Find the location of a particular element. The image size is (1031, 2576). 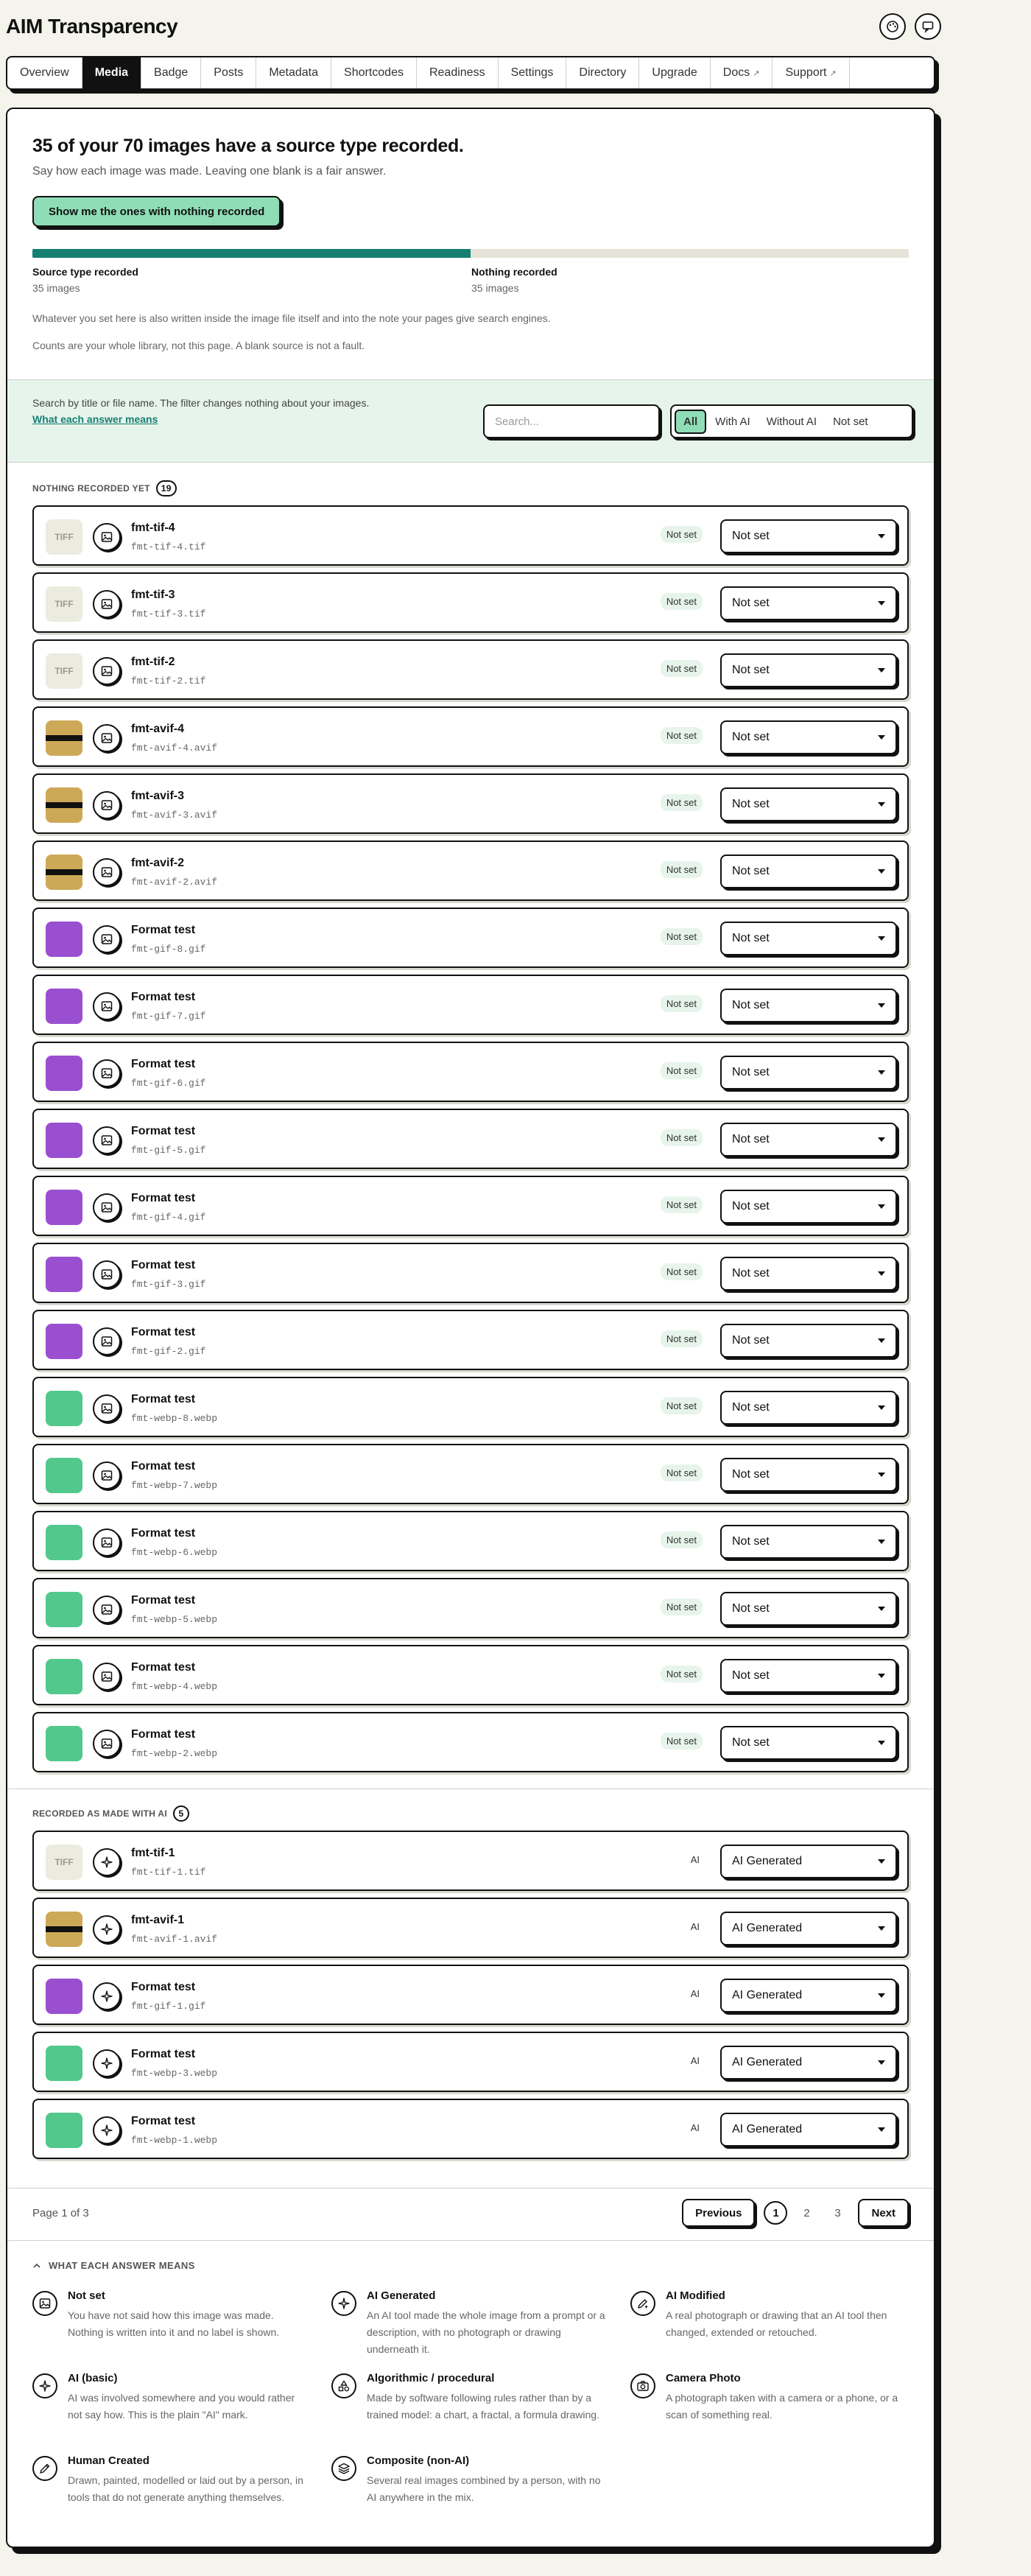

tab-docs: Docs ↗ is located at coordinates (742, 72).